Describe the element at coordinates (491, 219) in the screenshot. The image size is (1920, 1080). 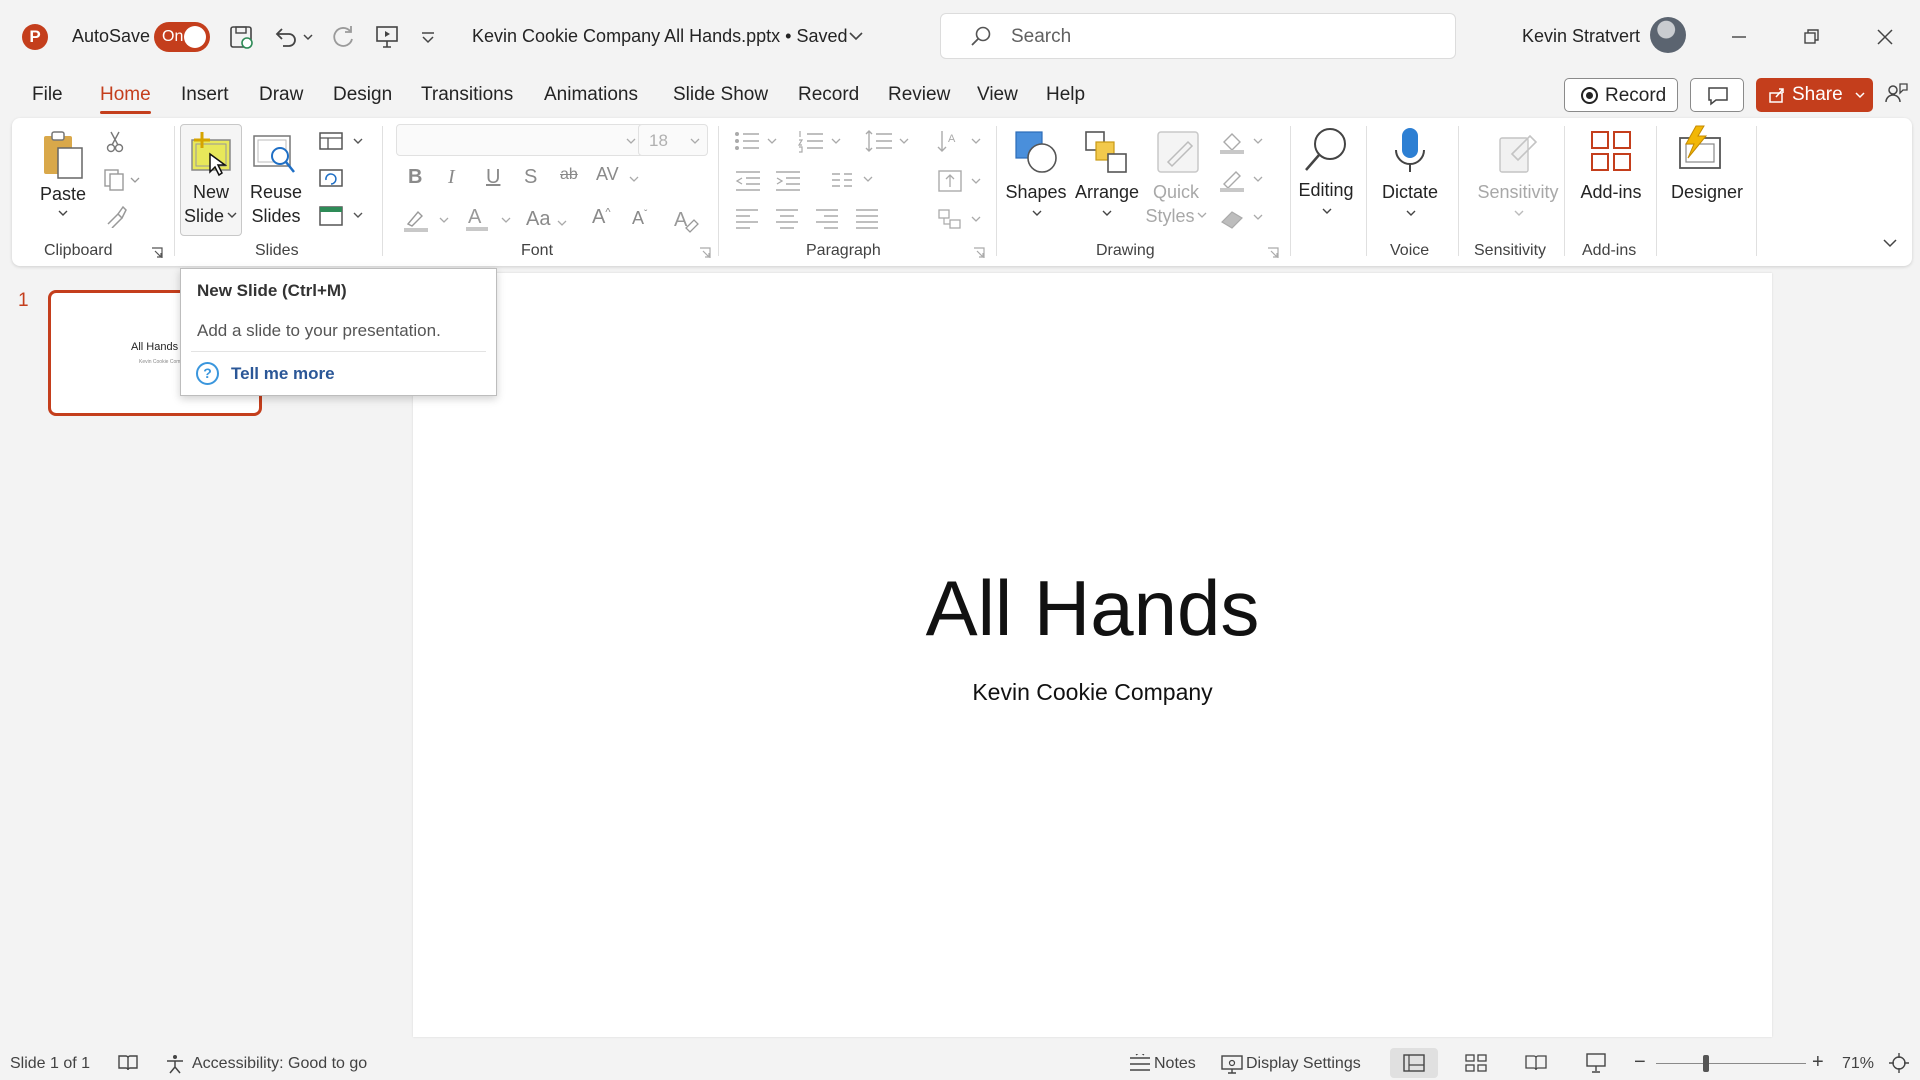
I see `font-color-icon: A` at that location.